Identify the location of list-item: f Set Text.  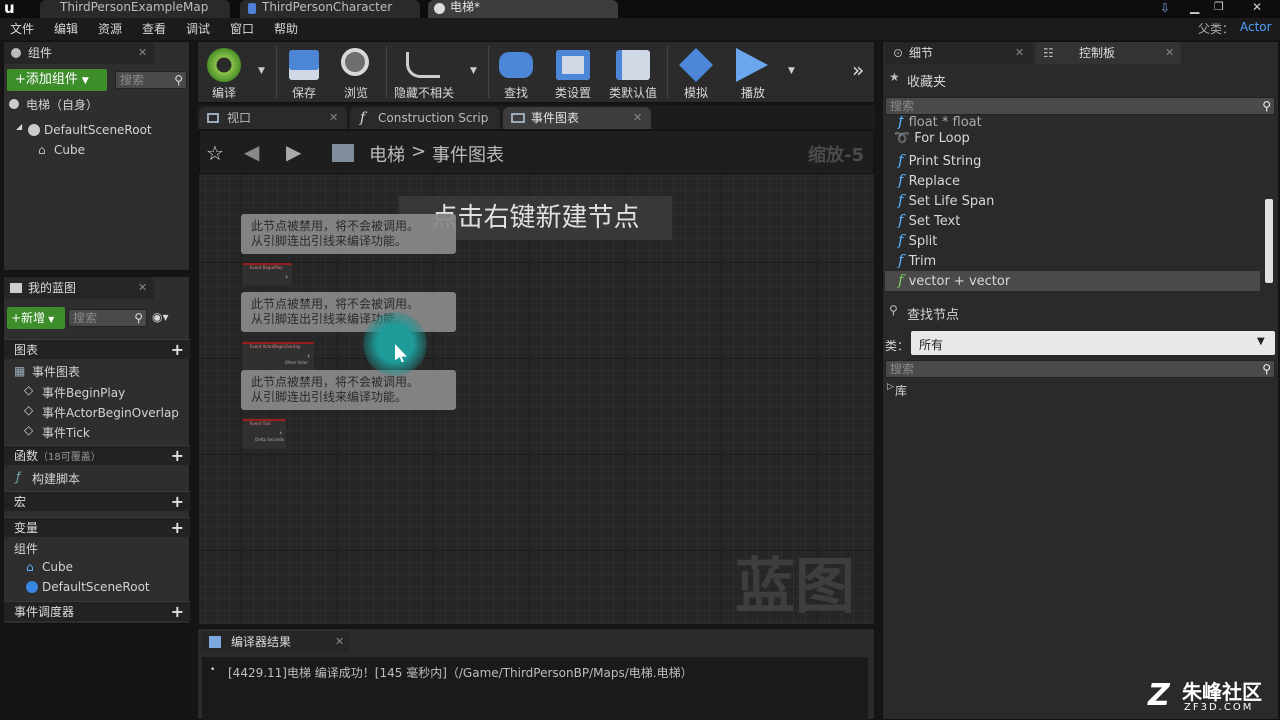
(929, 220).